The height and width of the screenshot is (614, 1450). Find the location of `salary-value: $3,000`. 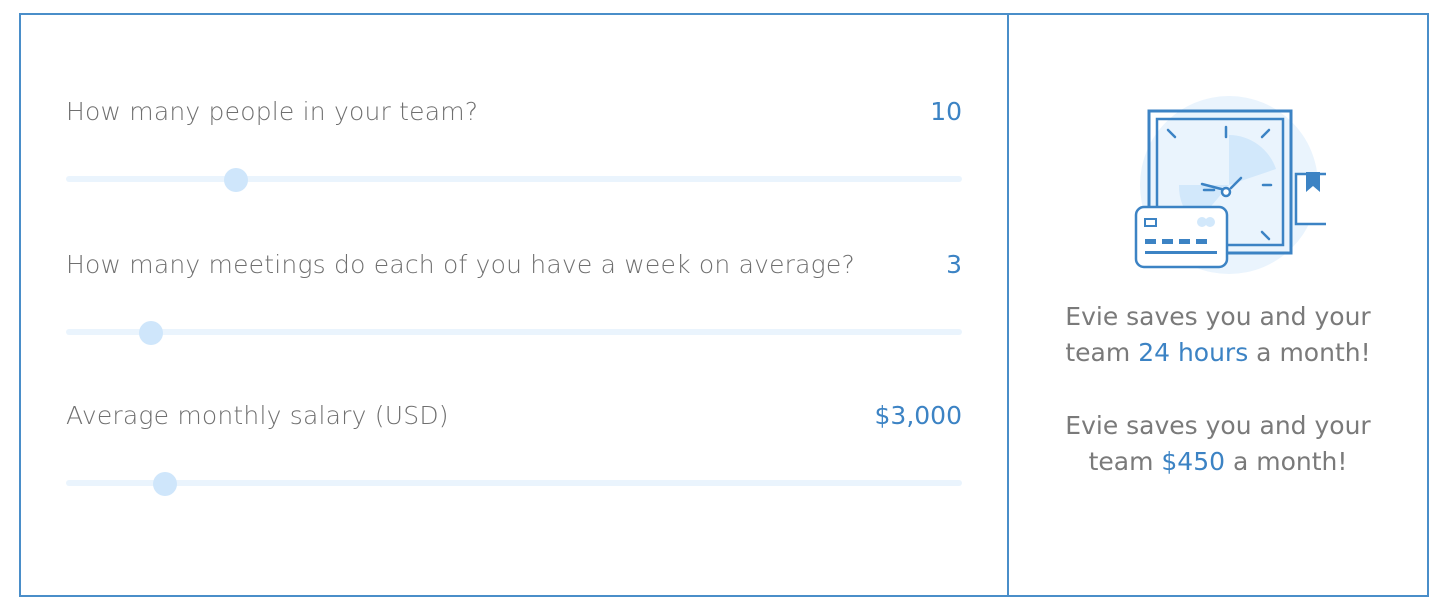

salary-value: $3,000 is located at coordinates (918, 415).